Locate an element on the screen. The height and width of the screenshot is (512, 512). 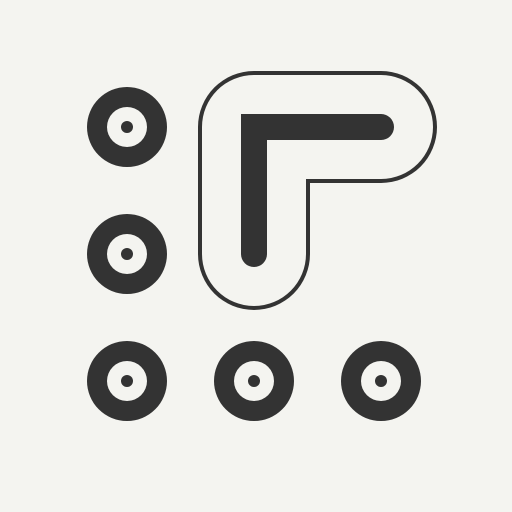
pattern-dot-bottom-right is located at coordinates (381, 381).